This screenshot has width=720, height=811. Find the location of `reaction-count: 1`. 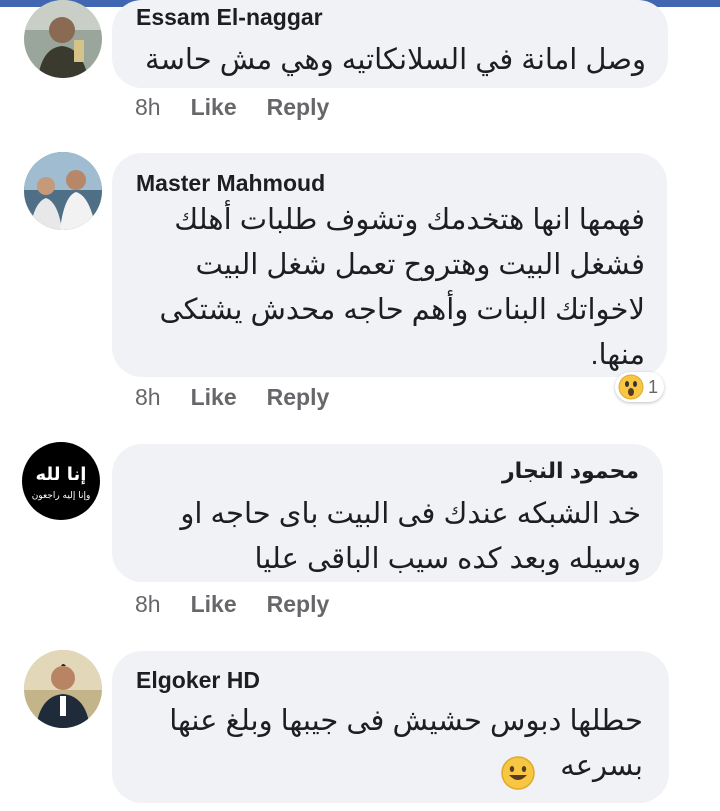

reaction-count: 1 is located at coordinates (653, 386).